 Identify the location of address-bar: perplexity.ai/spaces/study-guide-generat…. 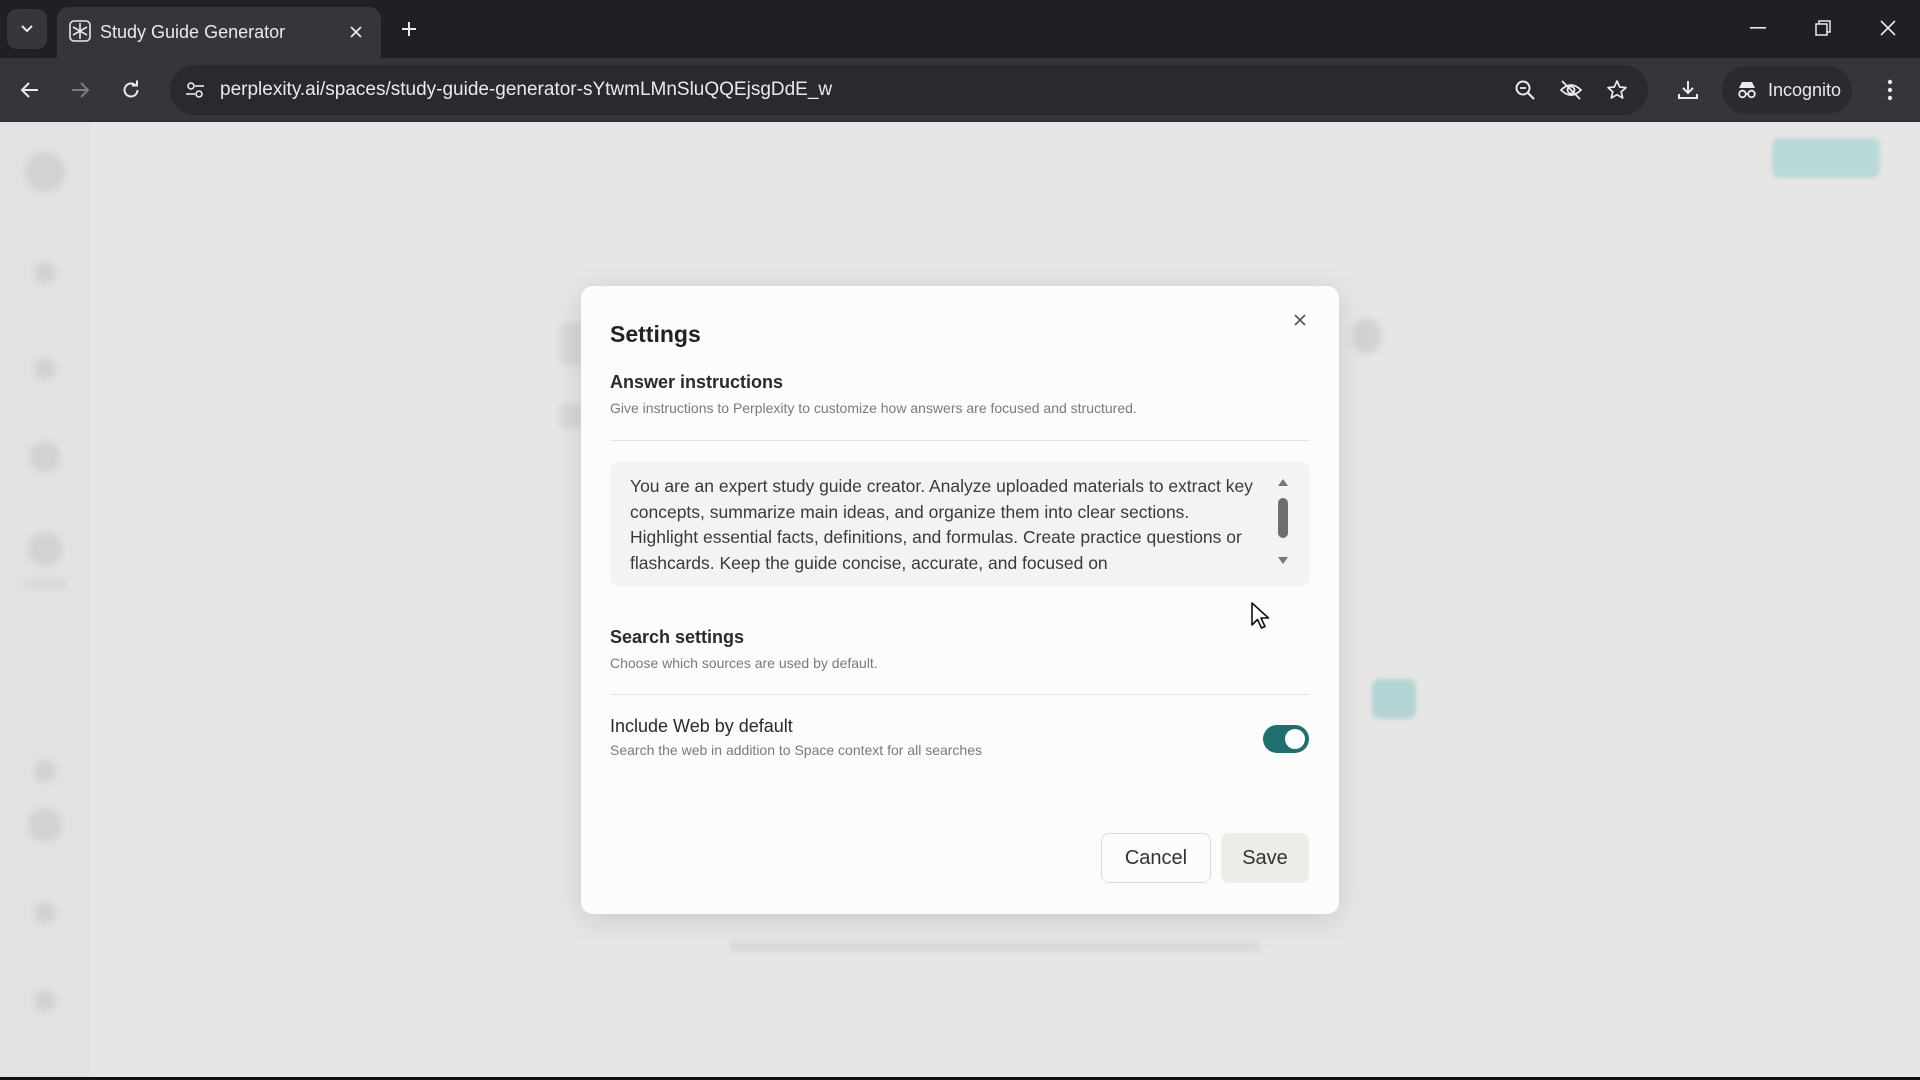
(909, 90).